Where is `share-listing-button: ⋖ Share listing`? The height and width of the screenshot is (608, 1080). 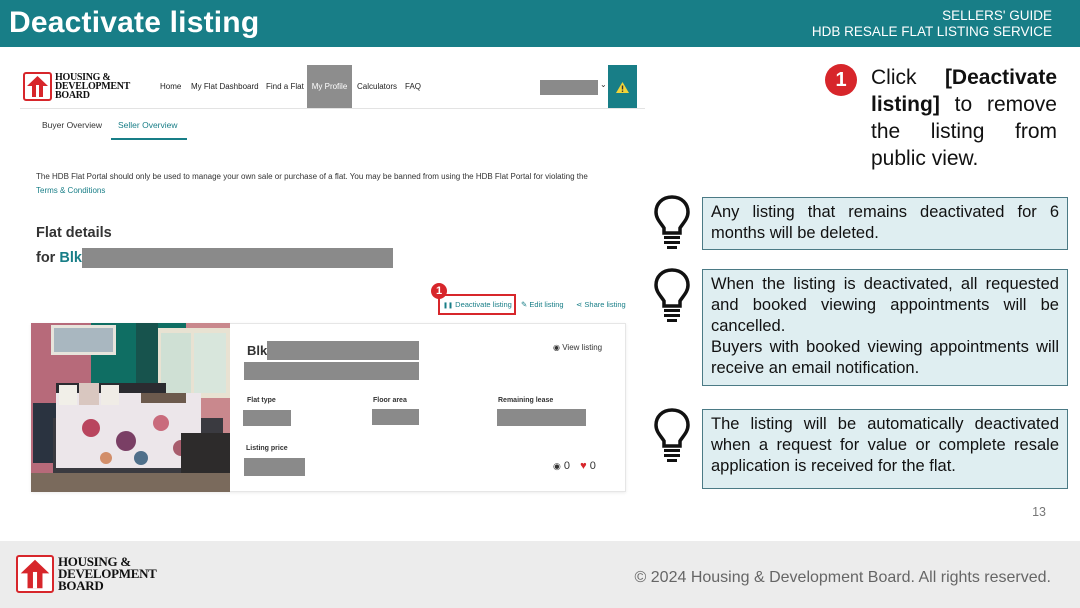
share-listing-button: ⋖ Share listing is located at coordinates (601, 304).